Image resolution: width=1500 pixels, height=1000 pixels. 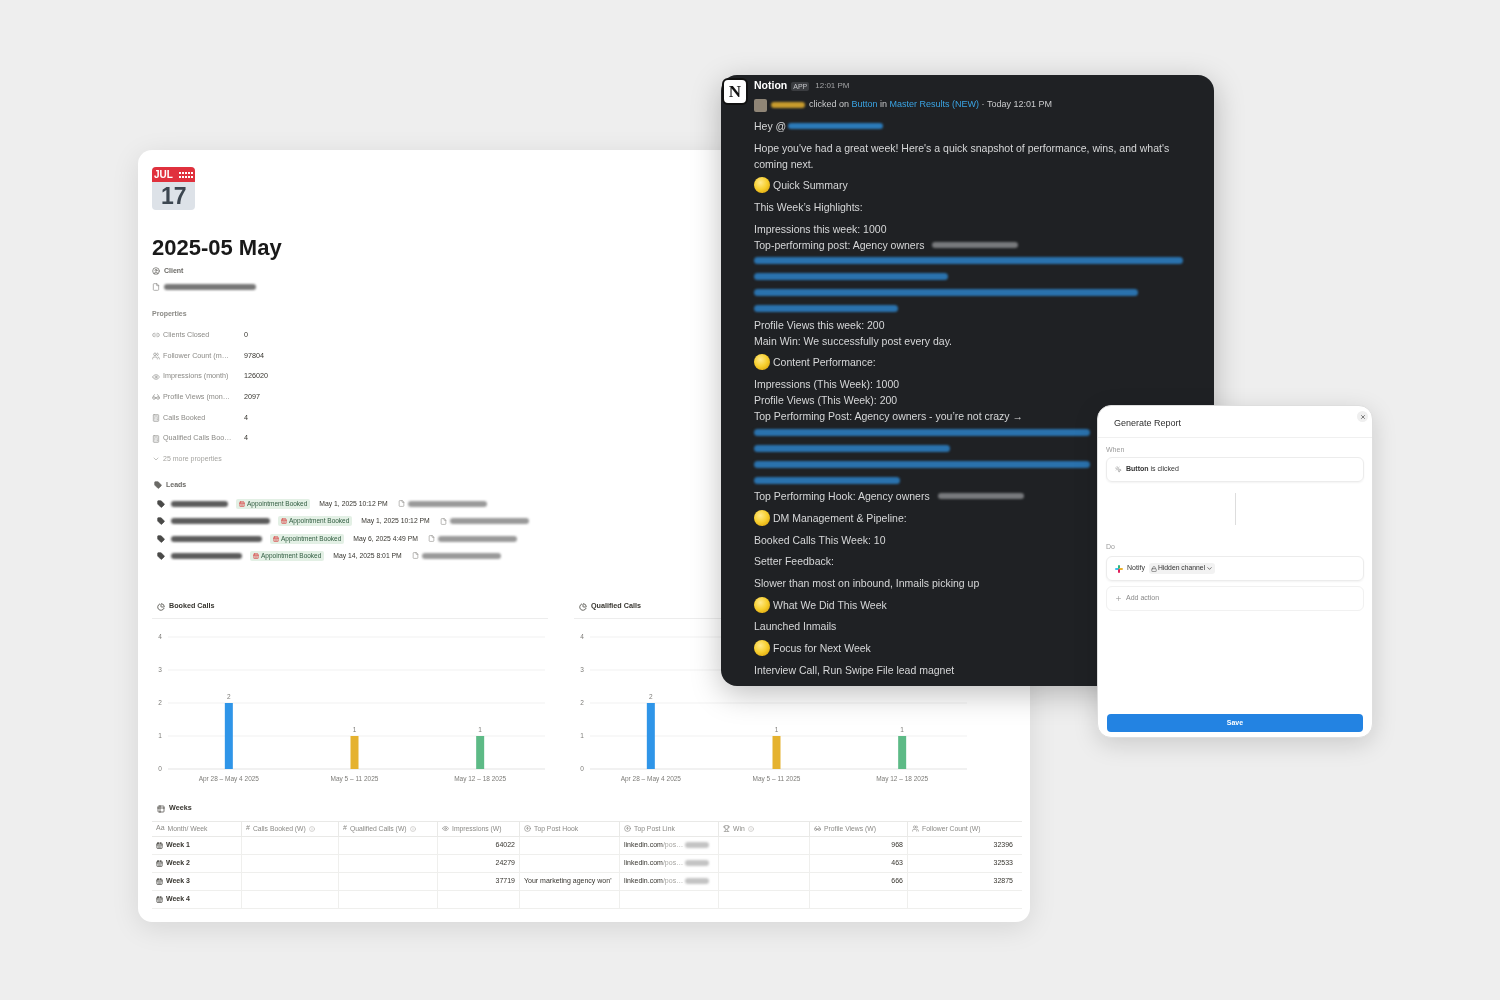 I want to click on message-text: Launched Inmails, so click(x=795, y=627).